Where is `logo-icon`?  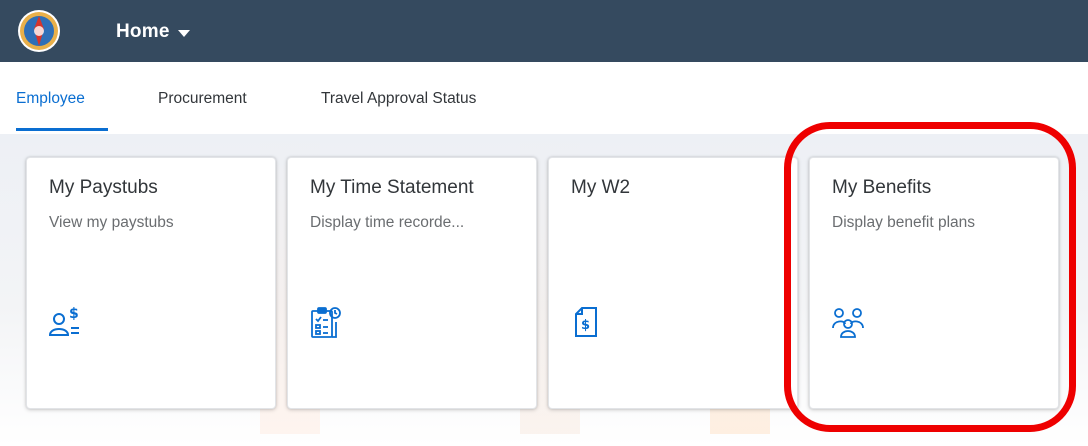 logo-icon is located at coordinates (39, 31).